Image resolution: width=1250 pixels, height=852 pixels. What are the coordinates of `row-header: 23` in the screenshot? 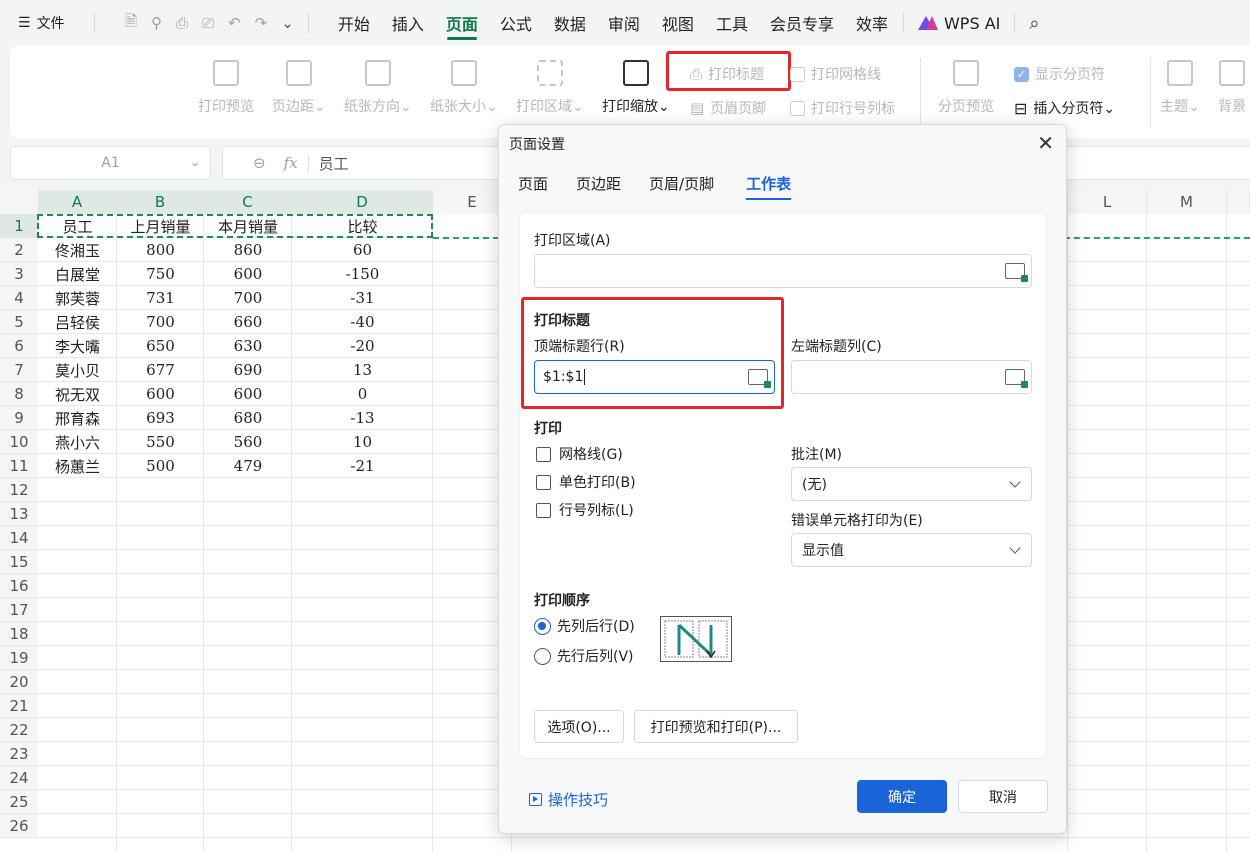 It's located at (19, 754).